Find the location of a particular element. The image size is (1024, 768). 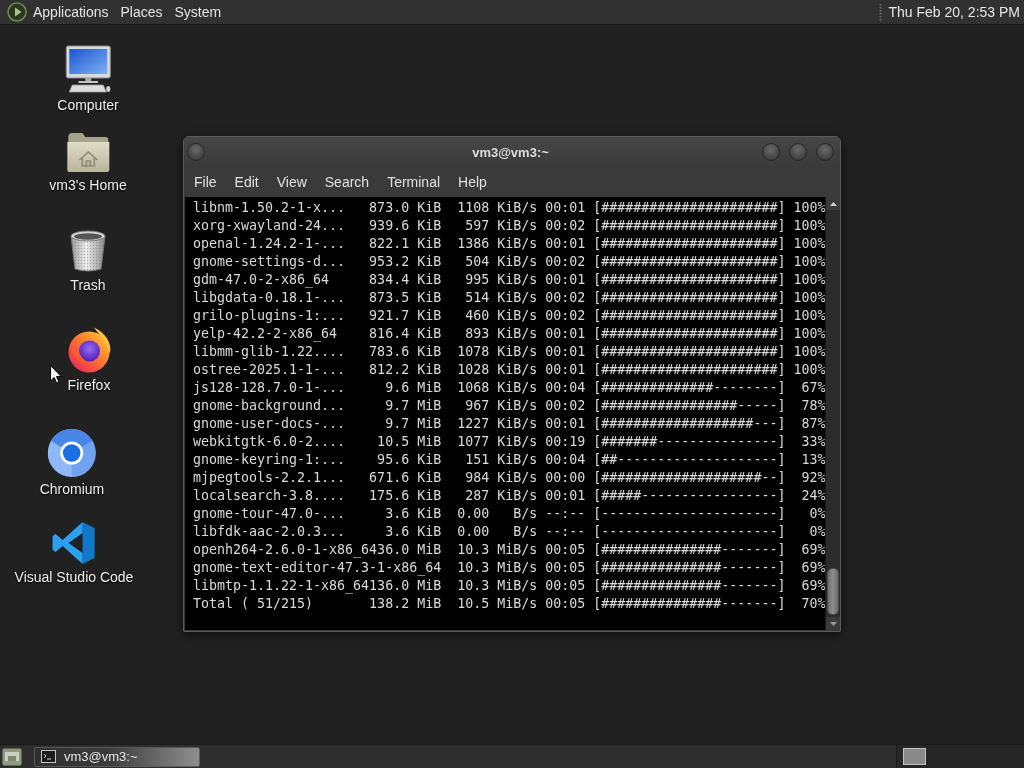

mouse-pointer-icon is located at coordinates (56, 374).